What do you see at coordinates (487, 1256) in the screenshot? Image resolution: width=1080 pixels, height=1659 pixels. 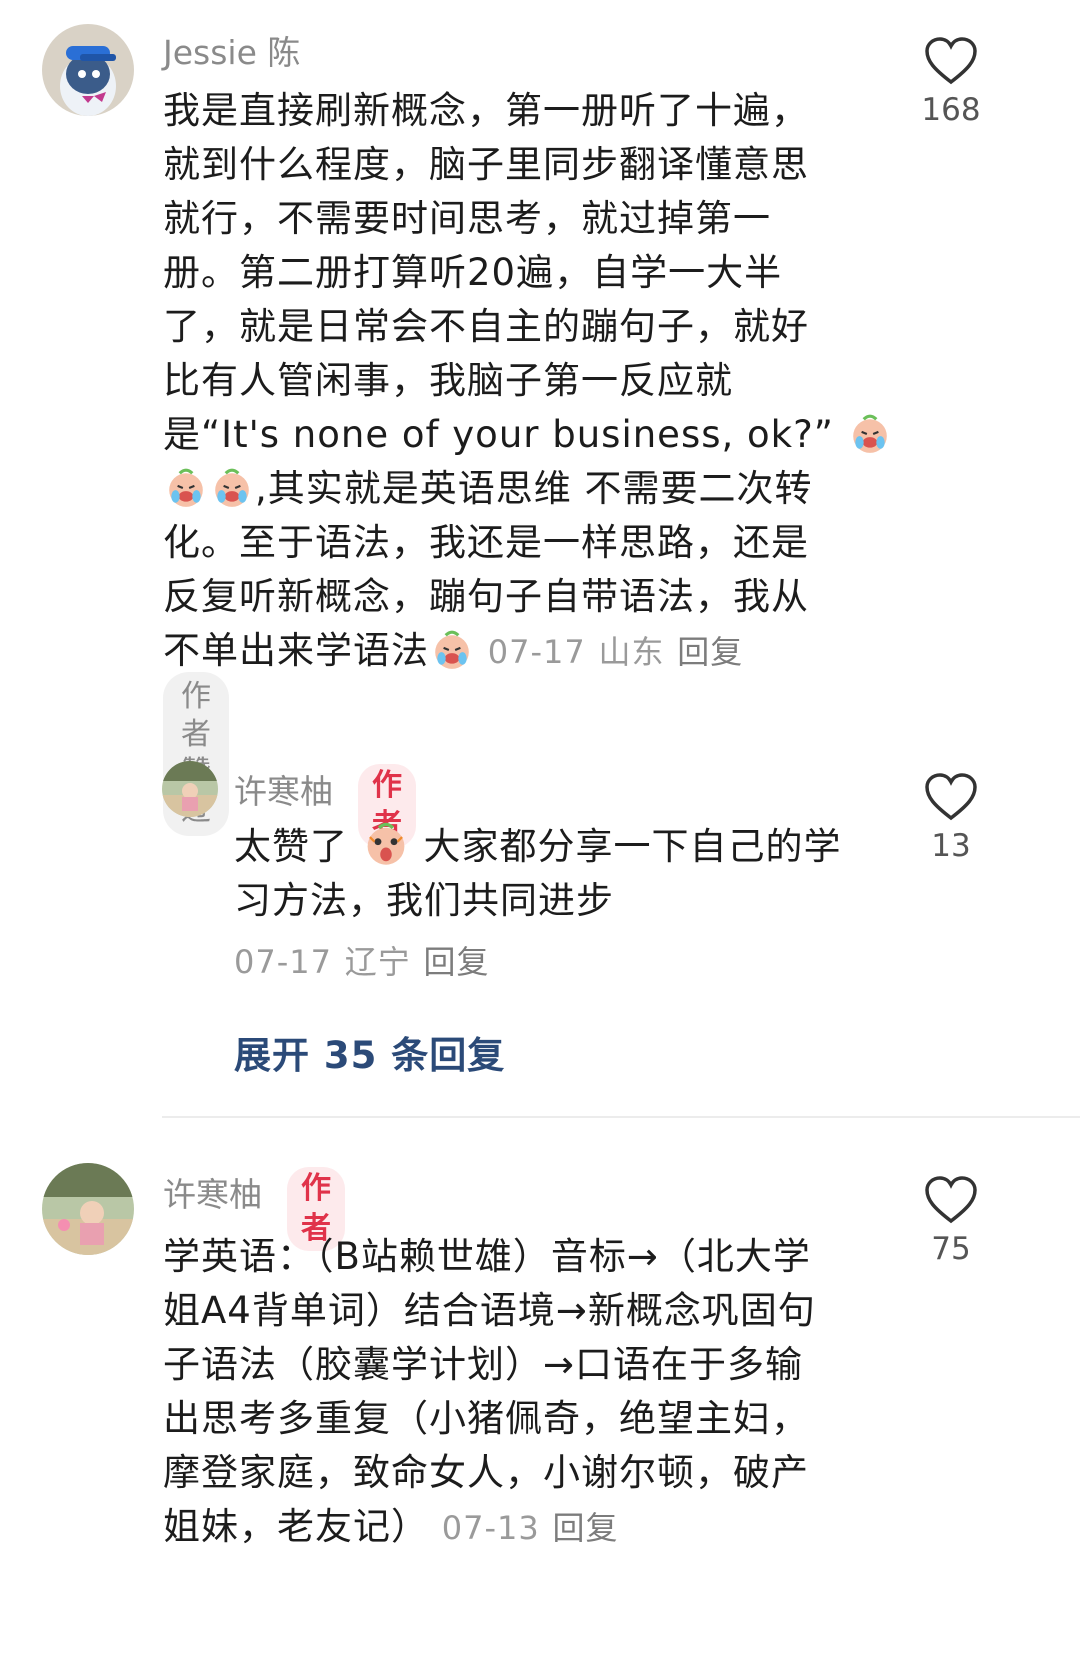 I see `comment-line: 学英语：（B站赖世雄）音标→（北大学` at bounding box center [487, 1256].